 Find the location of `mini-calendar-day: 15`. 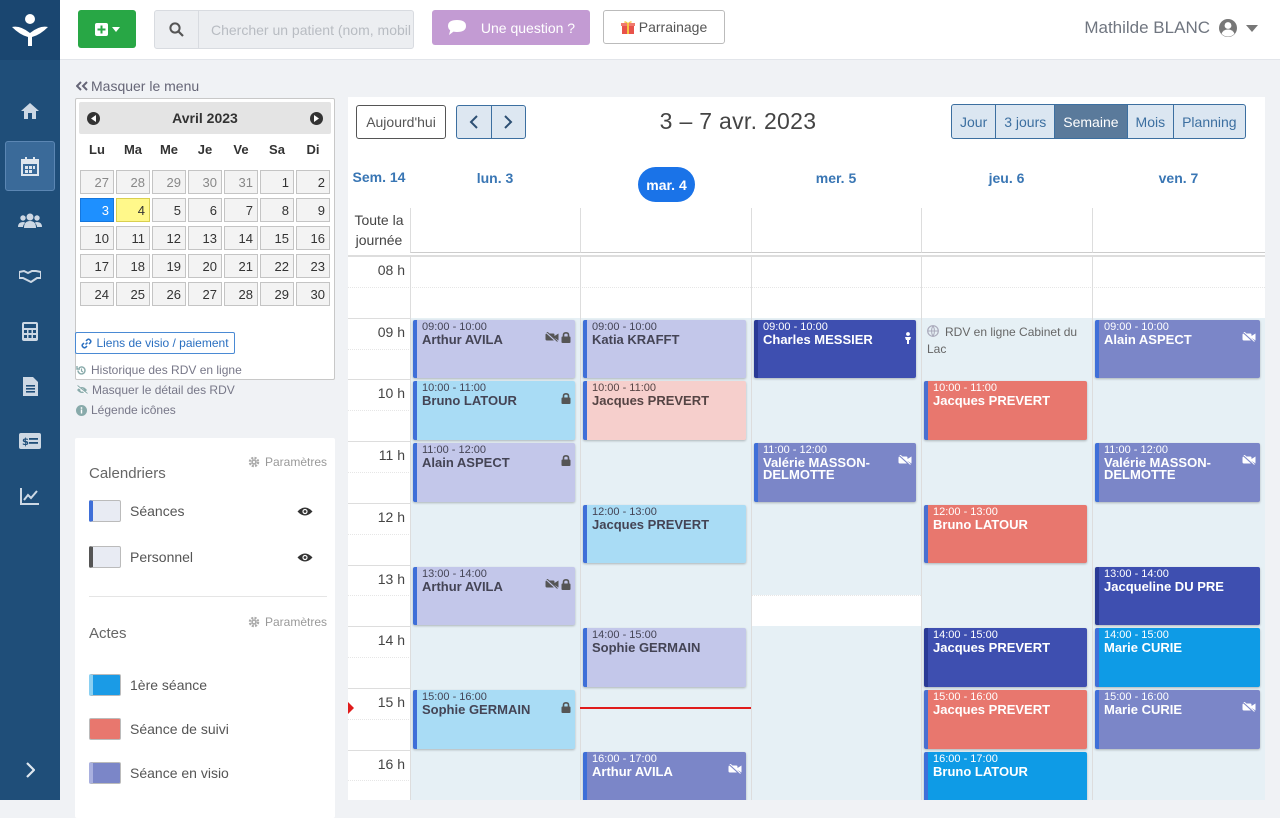

mini-calendar-day: 15 is located at coordinates (277, 238).